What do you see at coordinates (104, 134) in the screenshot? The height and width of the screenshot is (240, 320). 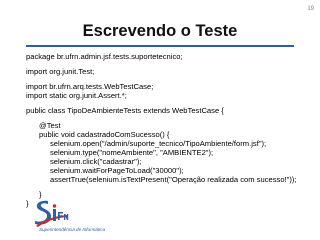 I see `code-line-method-signature: public void cadastradoComSucesso() {` at bounding box center [104, 134].